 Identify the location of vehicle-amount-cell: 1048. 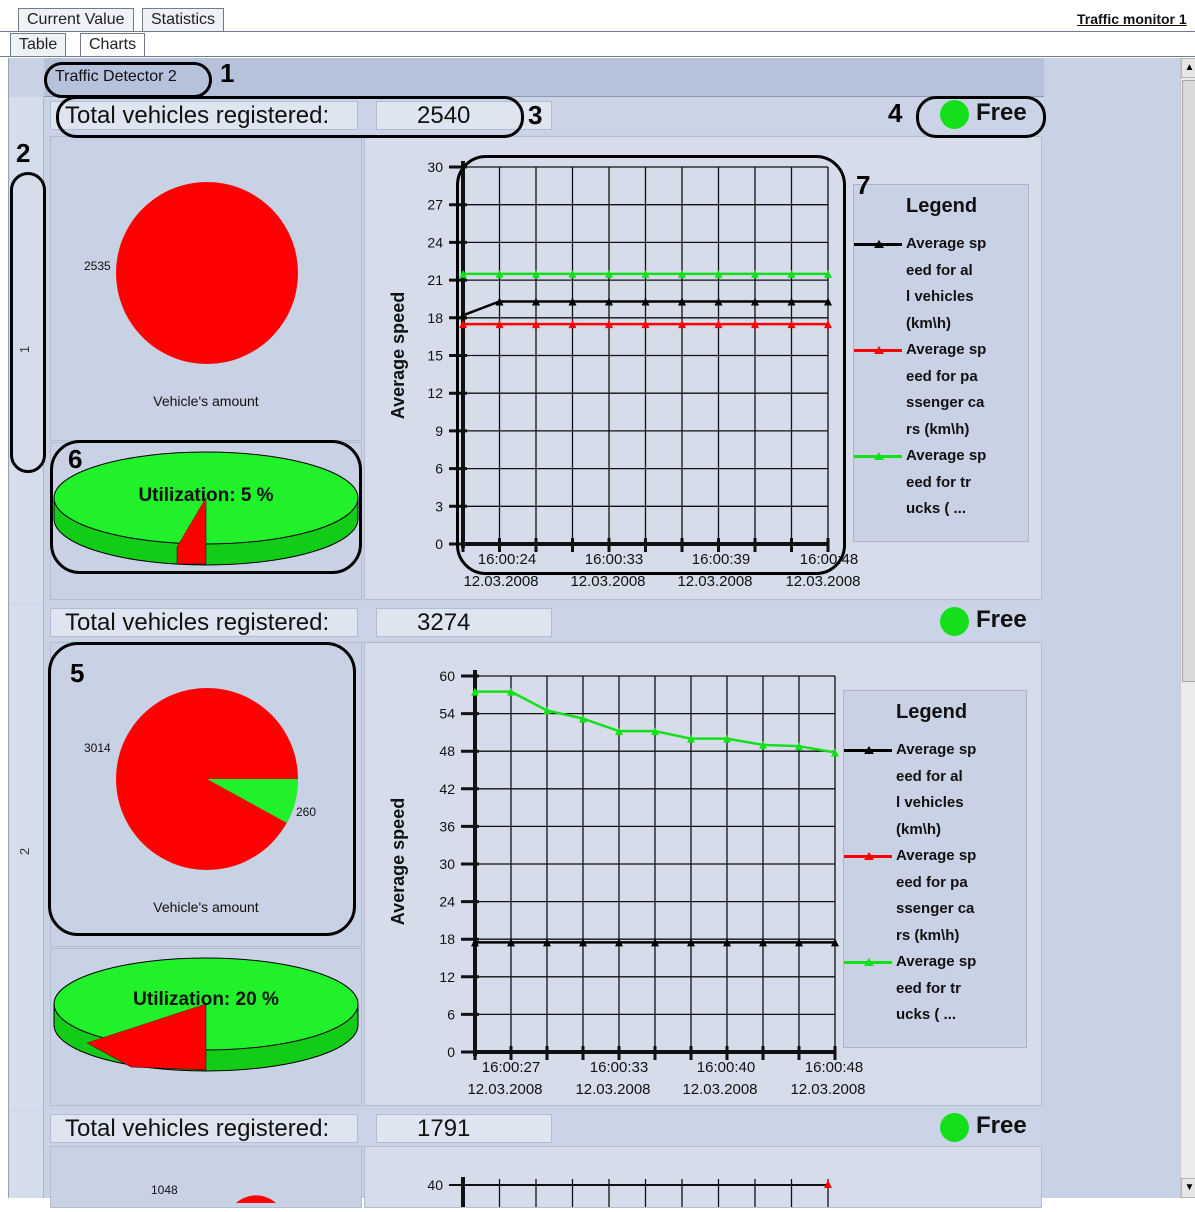
(206, 1177).